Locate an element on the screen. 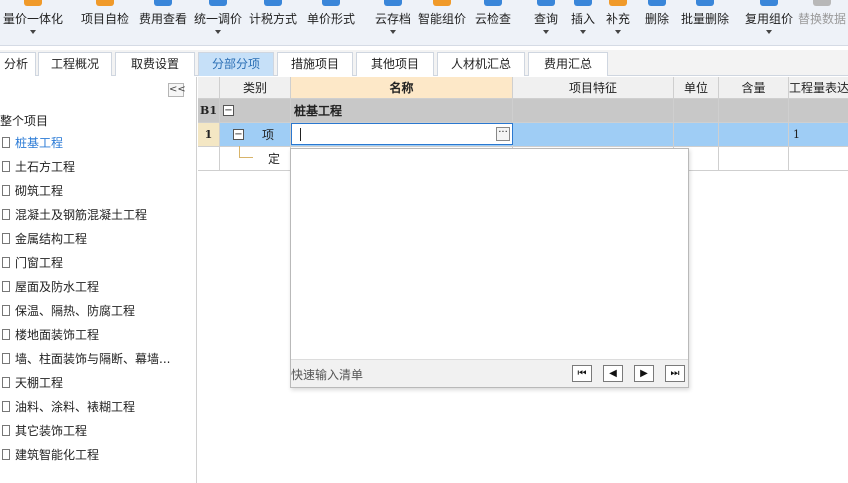  last-page-icon: ⏭ is located at coordinates (675, 373).